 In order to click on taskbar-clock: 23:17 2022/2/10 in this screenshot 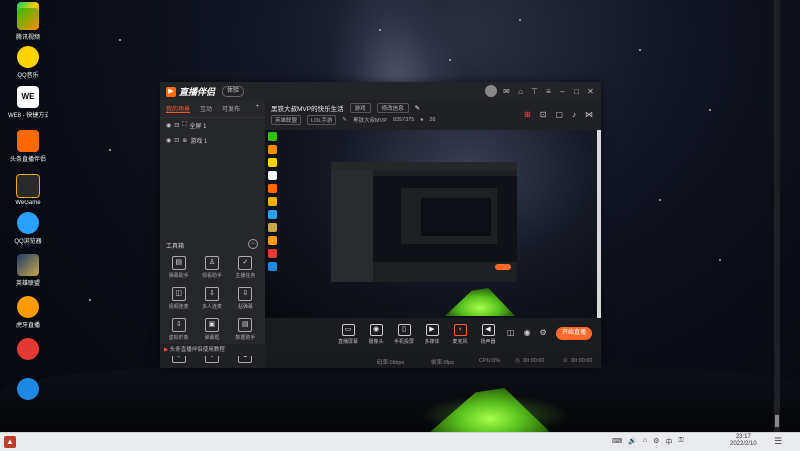, I will do `click(743, 441)`.